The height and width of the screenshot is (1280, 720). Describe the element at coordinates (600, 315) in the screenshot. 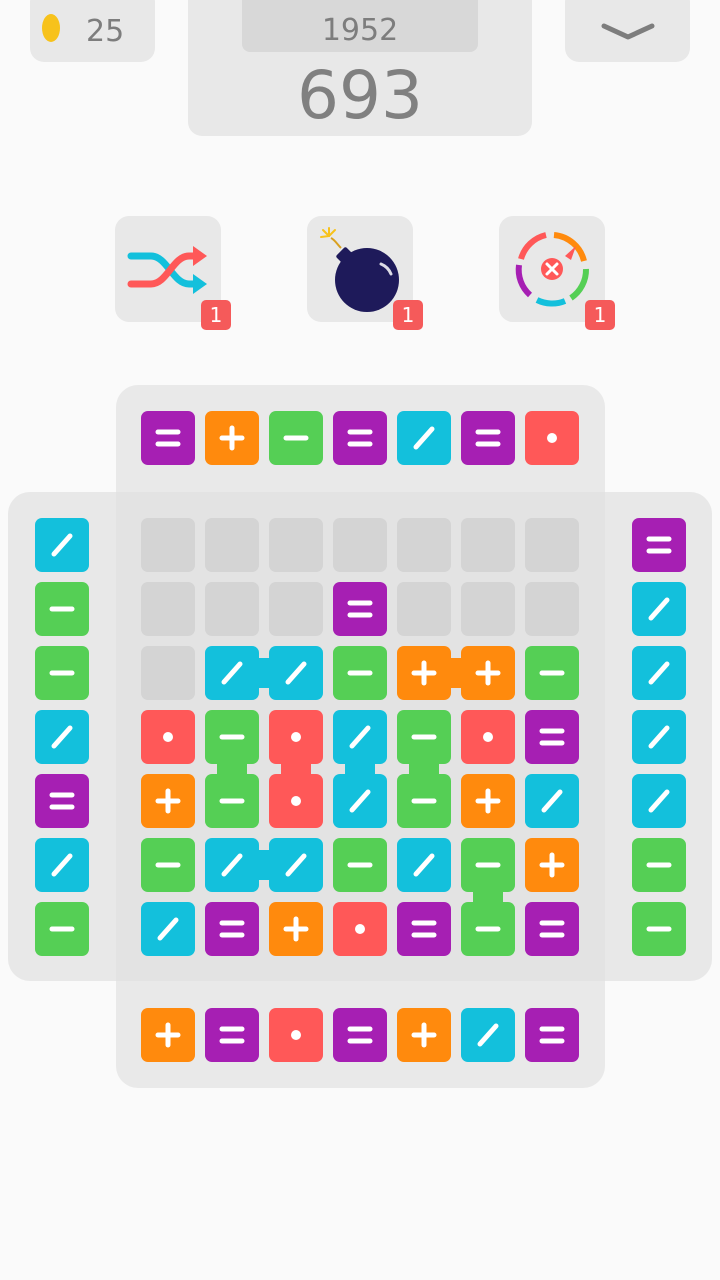

I see `color-wheel-count-badge: 1` at that location.